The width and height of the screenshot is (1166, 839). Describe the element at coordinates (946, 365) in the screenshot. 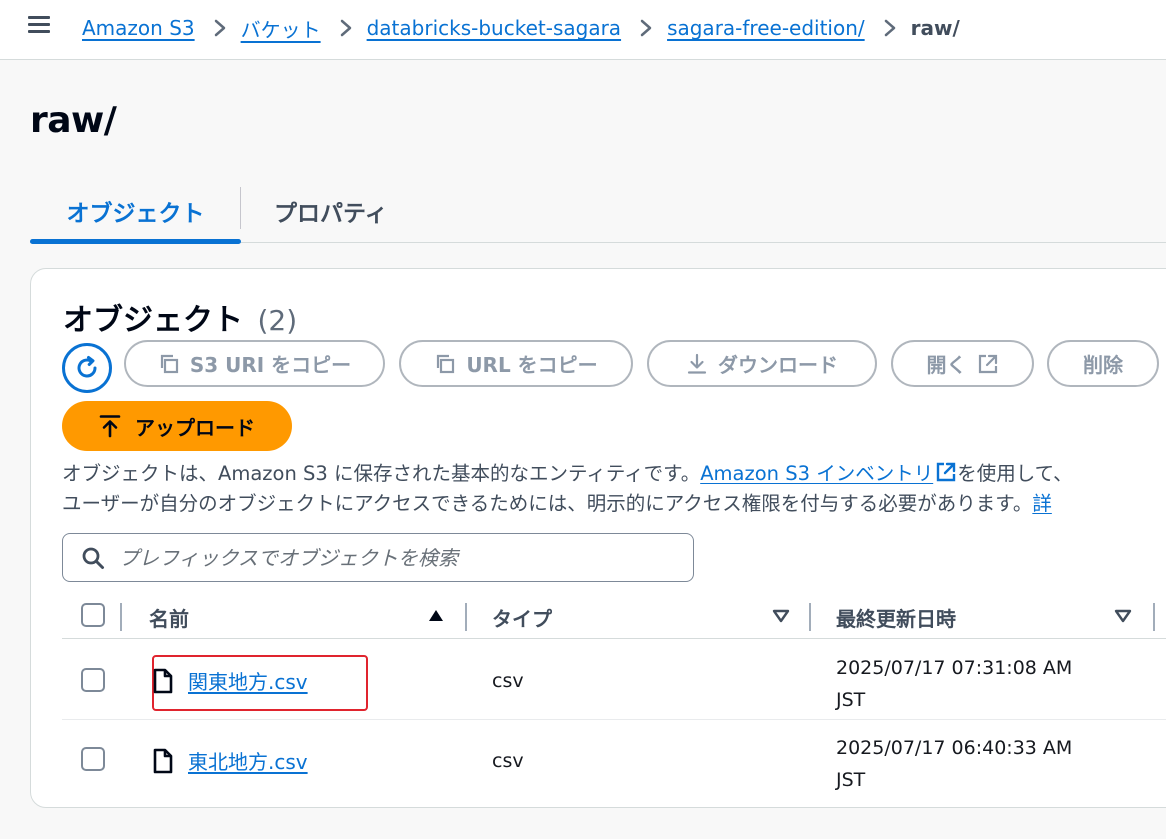

I see `open-label: 開く` at that location.